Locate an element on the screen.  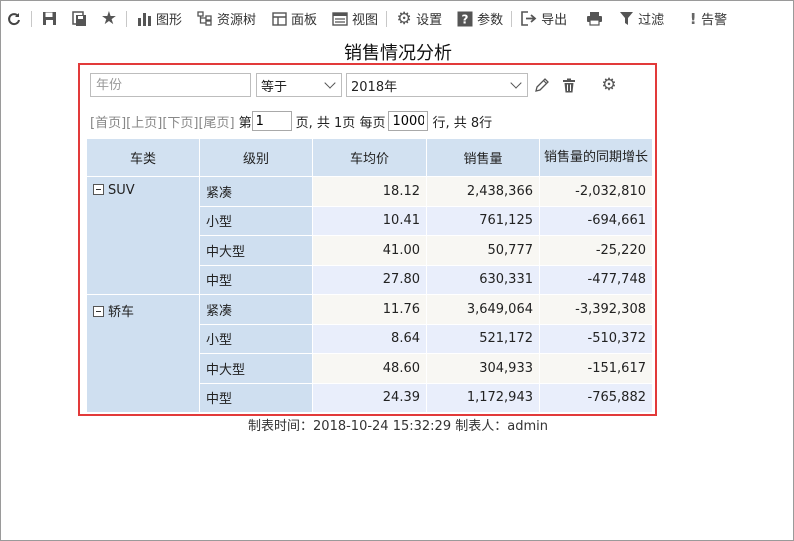
save-as-button is located at coordinates (79, 19).